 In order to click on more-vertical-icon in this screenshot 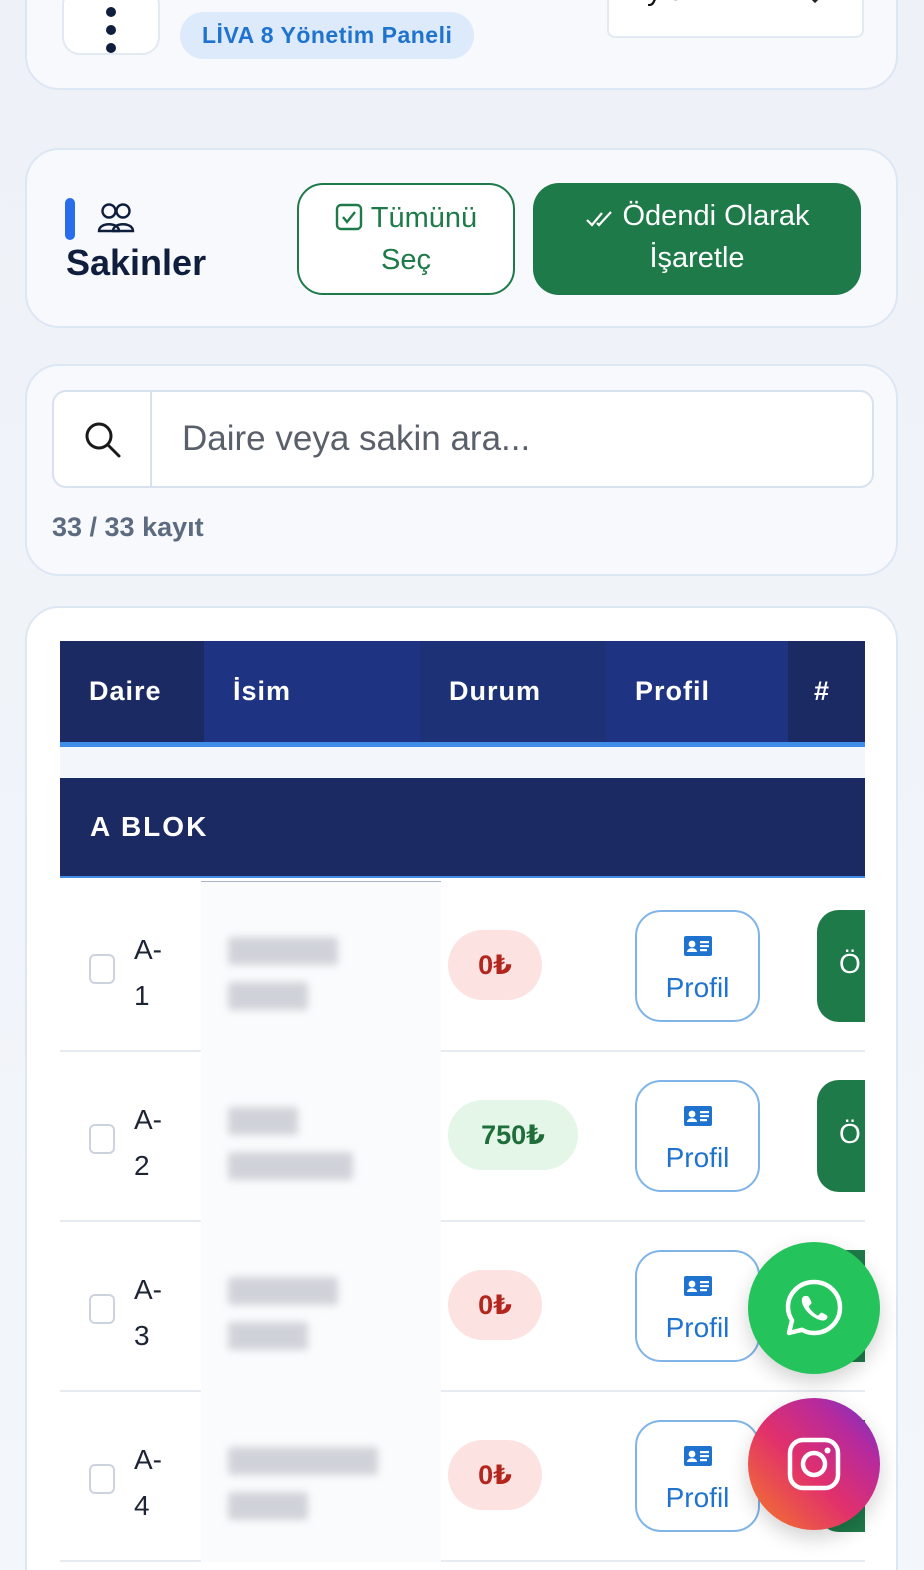, I will do `click(111, 30)`.